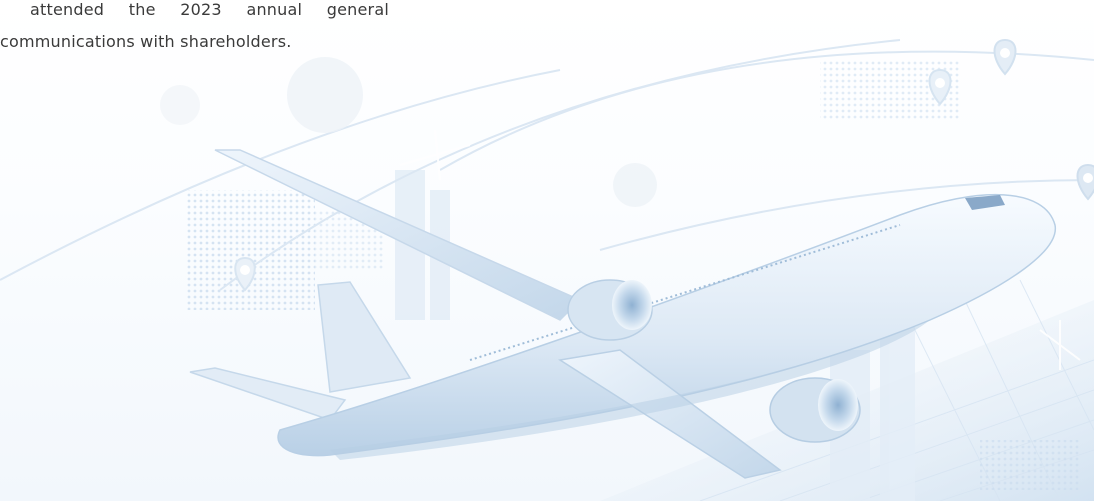  What do you see at coordinates (209, 9) in the screenshot?
I see `paragraph-line: attended the 2023 annual general` at bounding box center [209, 9].